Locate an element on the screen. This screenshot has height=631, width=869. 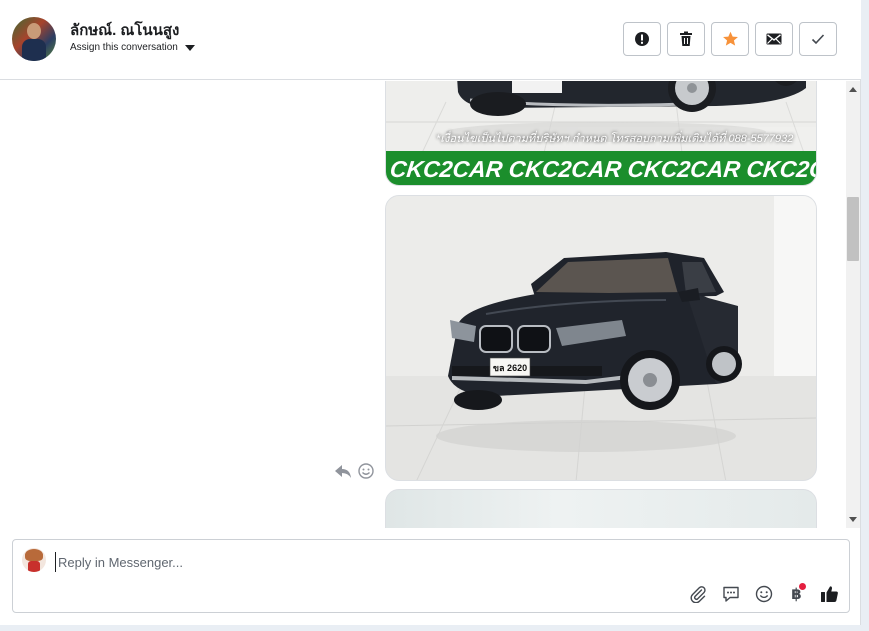
check-icon is located at coordinates (818, 39).